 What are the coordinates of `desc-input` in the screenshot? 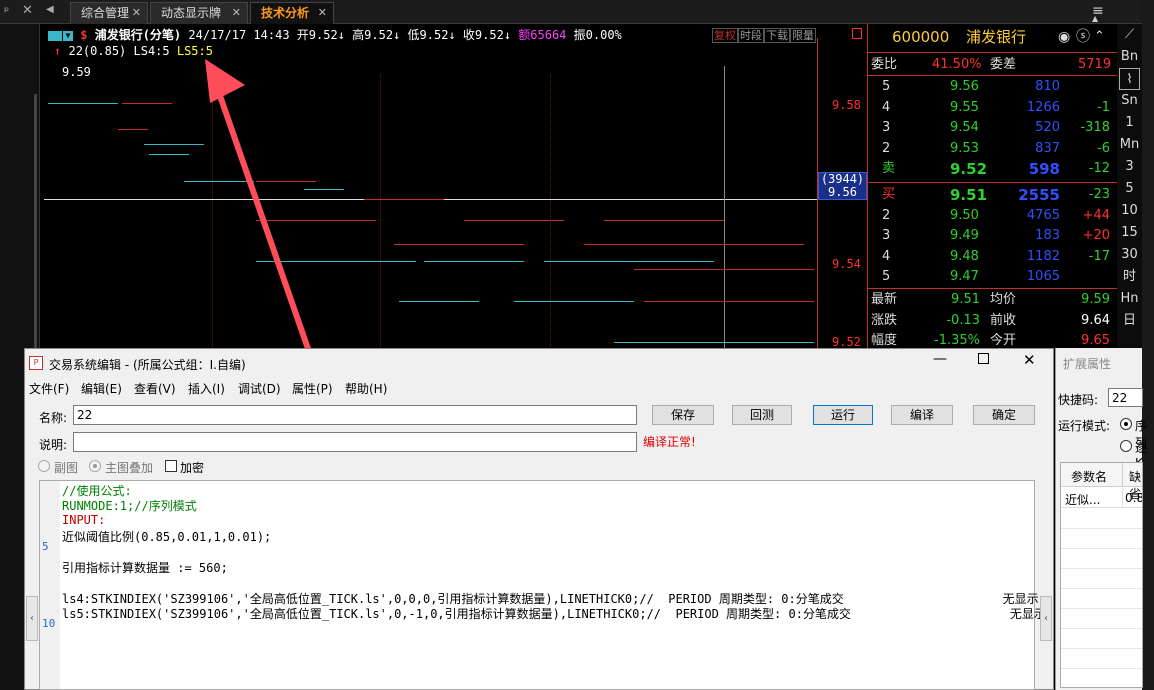 It's located at (355, 442).